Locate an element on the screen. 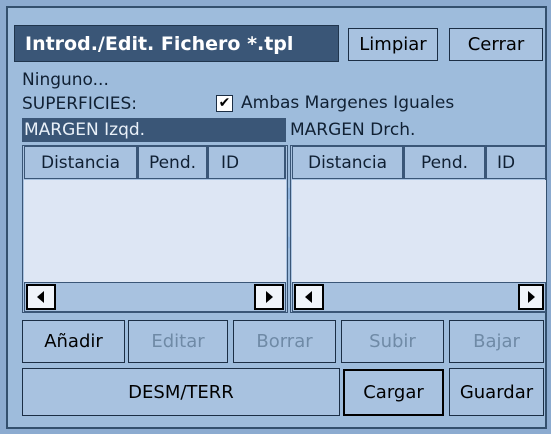 This screenshot has width=551, height=434. same-margins-label: Ambas Margenes Iguales is located at coordinates (348, 103).